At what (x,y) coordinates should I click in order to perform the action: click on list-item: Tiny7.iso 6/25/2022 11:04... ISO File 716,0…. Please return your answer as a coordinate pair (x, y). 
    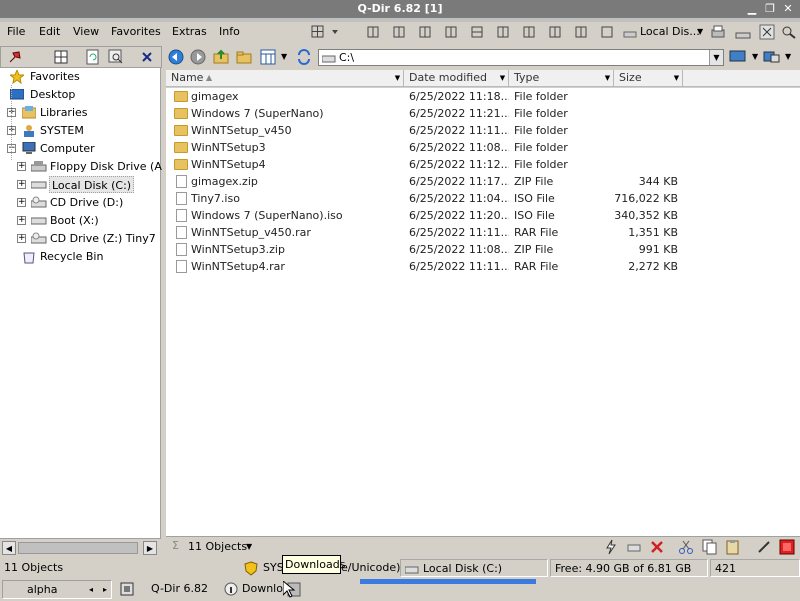
    Looking at the image, I should click on (483, 198).